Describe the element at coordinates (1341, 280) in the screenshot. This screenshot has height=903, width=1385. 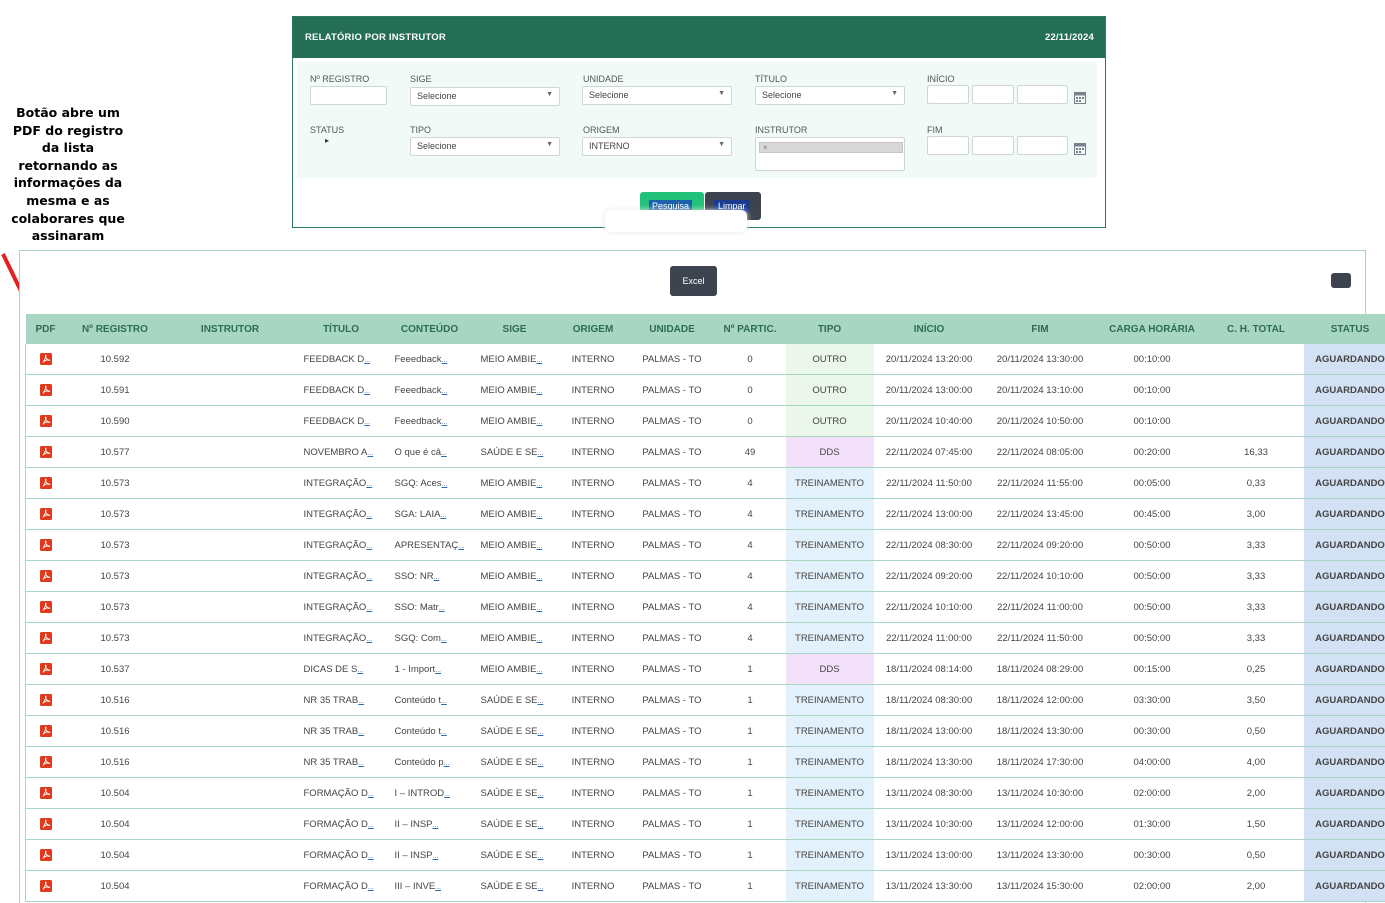
I see `column-menu-button` at that location.